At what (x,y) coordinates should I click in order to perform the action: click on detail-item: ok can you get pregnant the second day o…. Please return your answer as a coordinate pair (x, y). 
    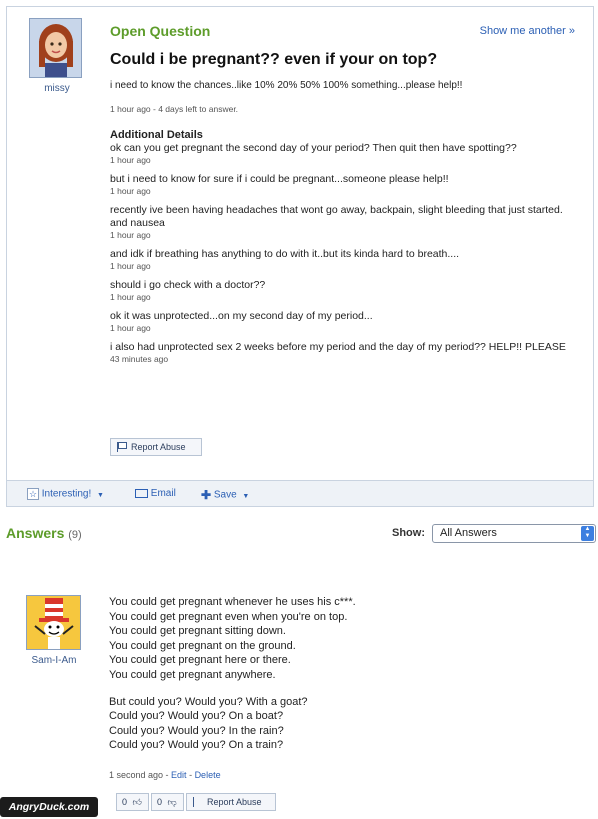
    Looking at the image, I should click on (345, 154).